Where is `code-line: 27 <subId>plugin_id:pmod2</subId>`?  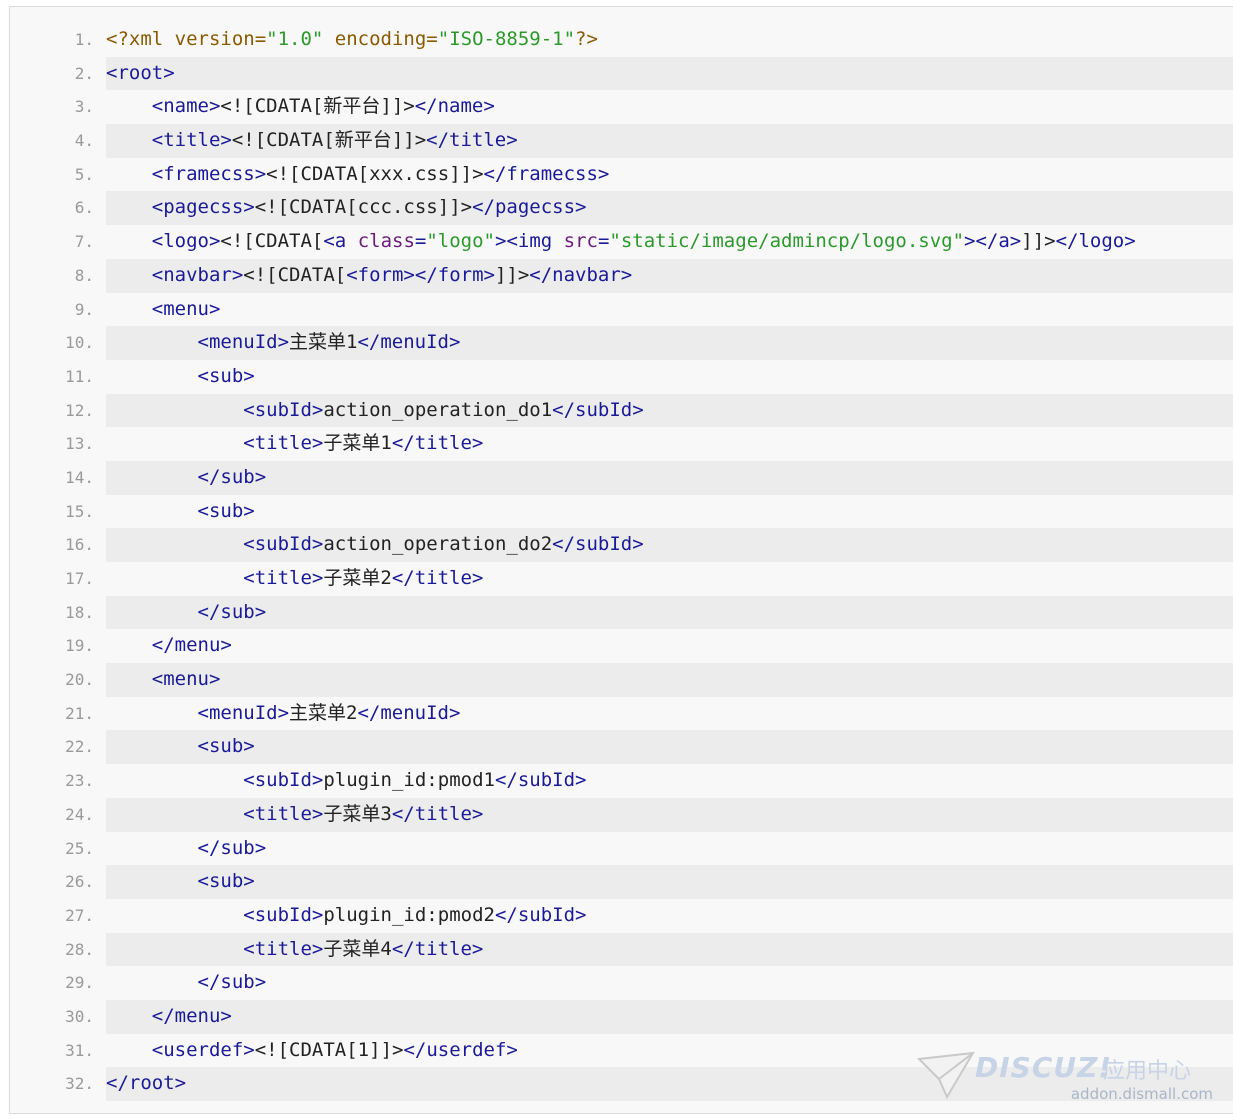 code-line: 27 <subId>plugin_id:pmod2</subId> is located at coordinates (621, 916).